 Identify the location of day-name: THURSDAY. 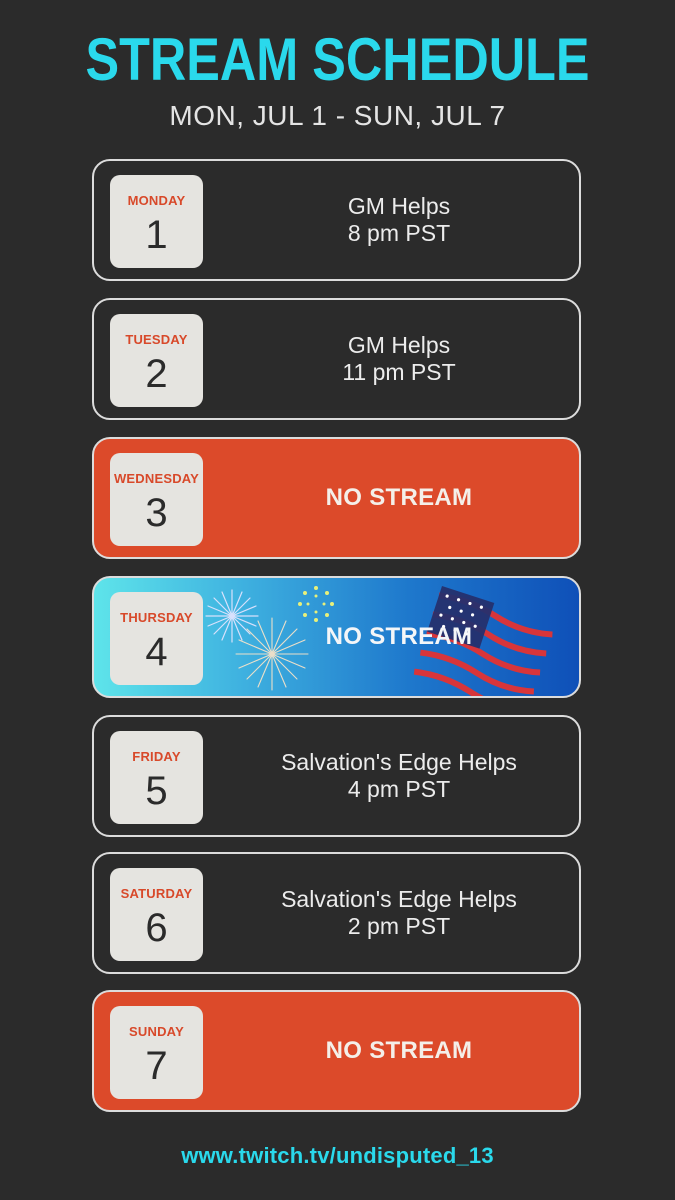
(156, 617).